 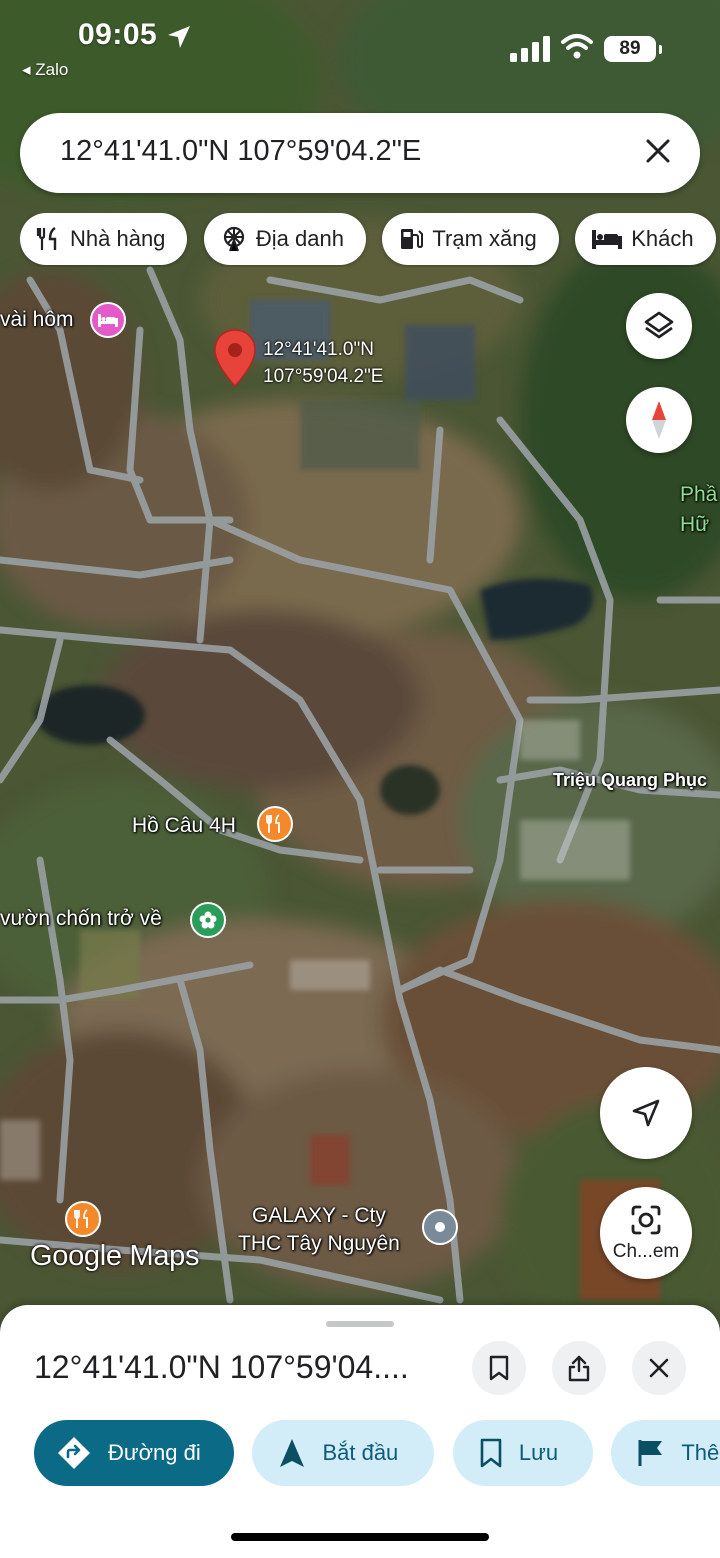 I want to click on restaurant-label: Hồ Câu 4H, so click(x=184, y=826).